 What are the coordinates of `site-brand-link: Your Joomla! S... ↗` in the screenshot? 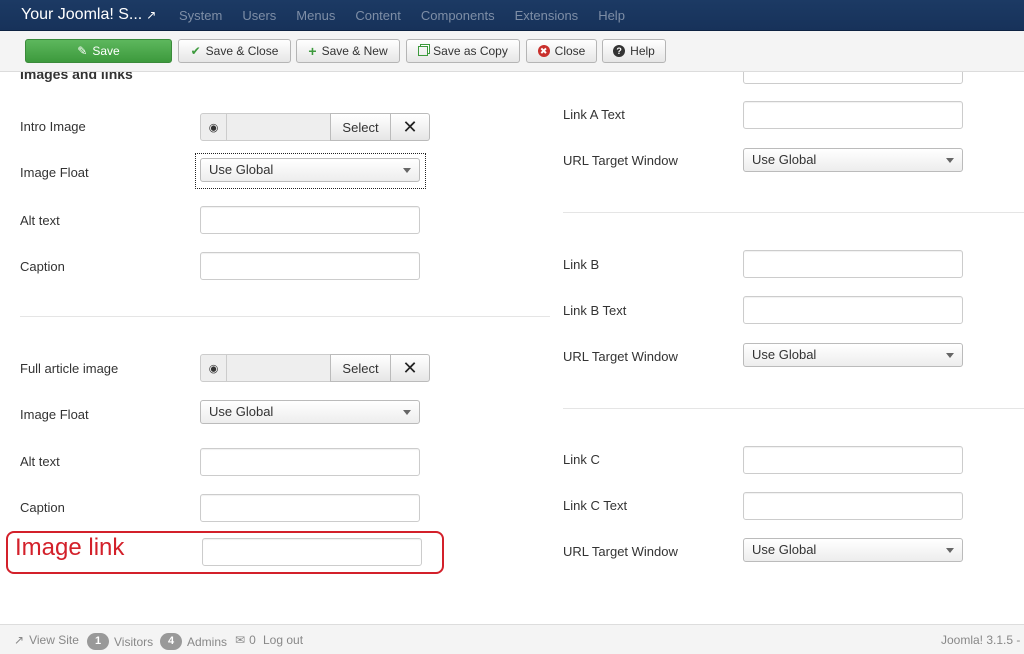 It's located at (88, 15).